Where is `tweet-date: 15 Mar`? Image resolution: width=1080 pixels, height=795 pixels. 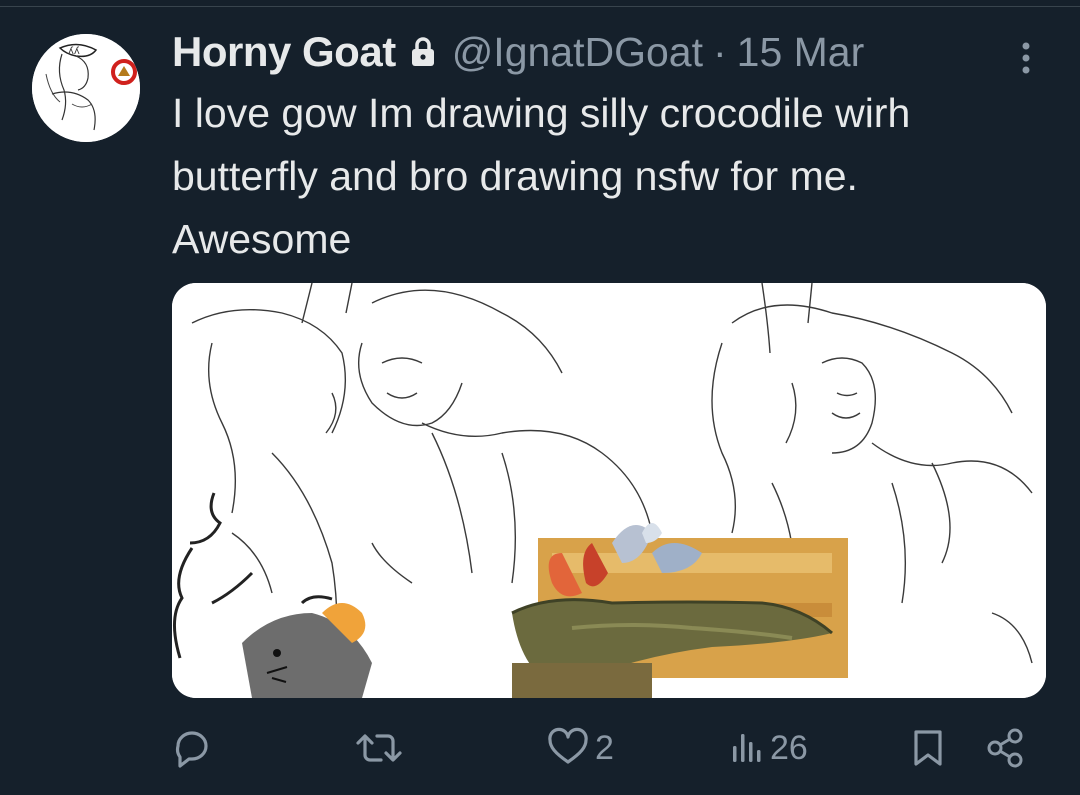 tweet-date: 15 Mar is located at coordinates (801, 52).